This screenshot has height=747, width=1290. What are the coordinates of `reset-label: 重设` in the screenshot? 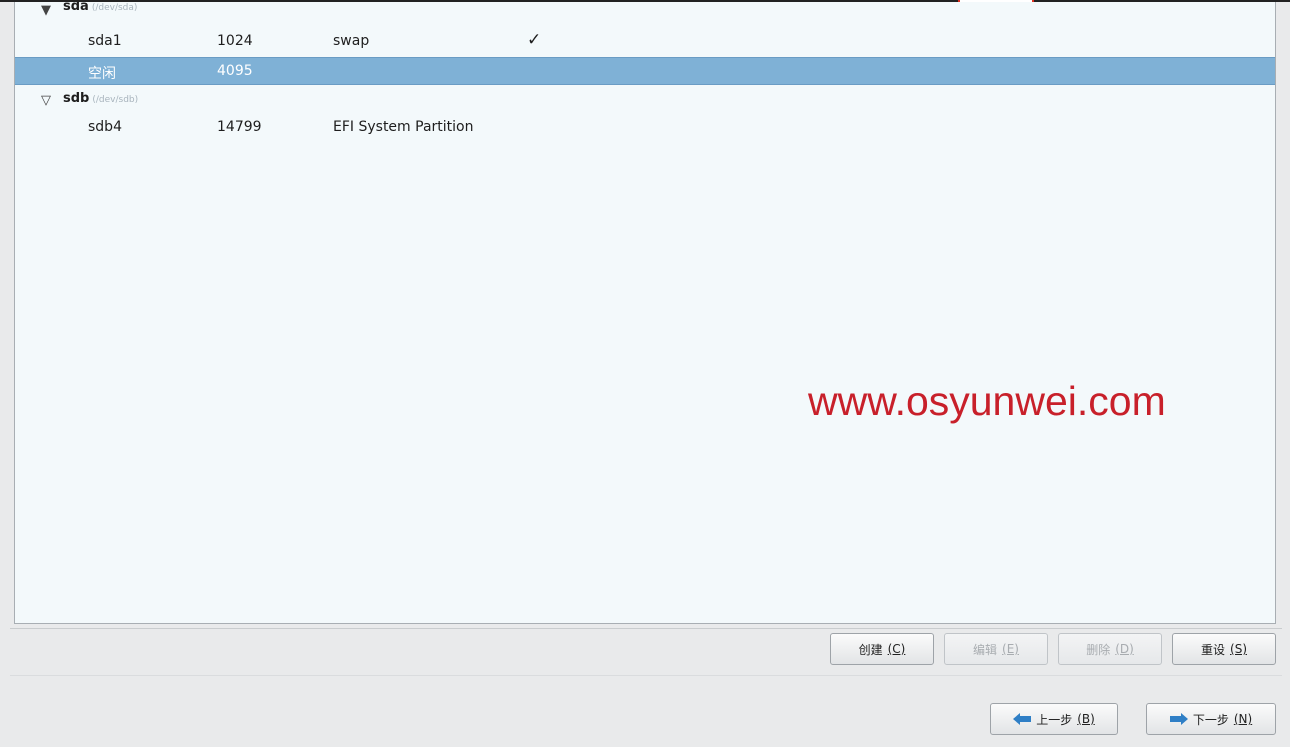 It's located at (1213, 649).